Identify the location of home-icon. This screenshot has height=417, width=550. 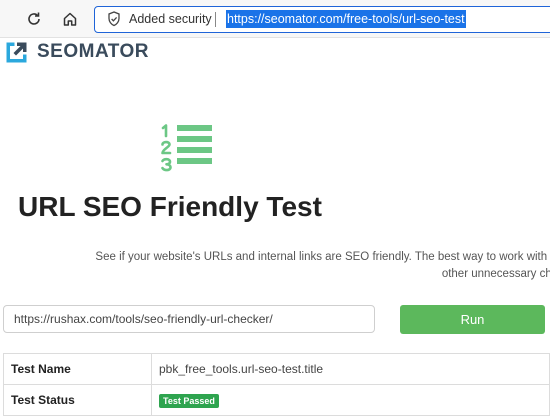
(70, 19).